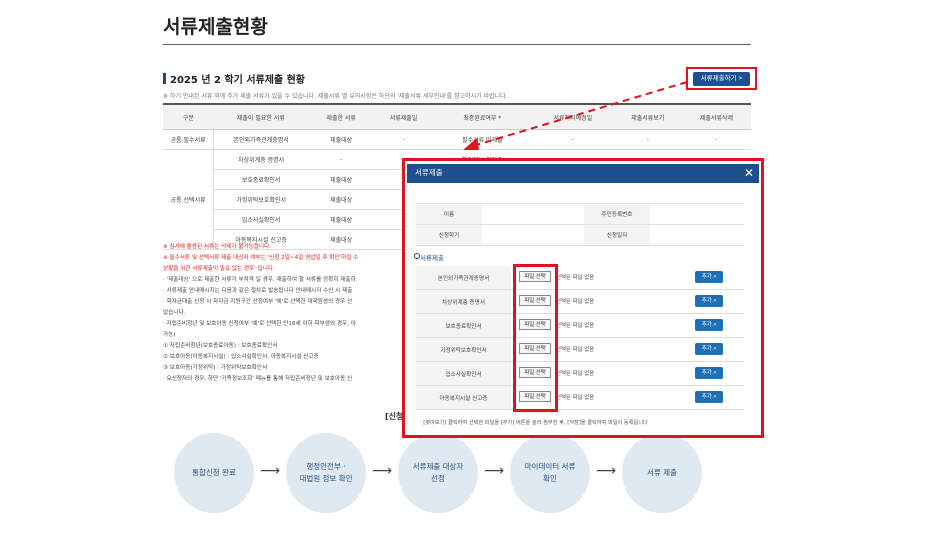 Image resolution: width=931 pixels, height=542 pixels. I want to click on process-step: 서류제출 대상자 선정, so click(438, 473).